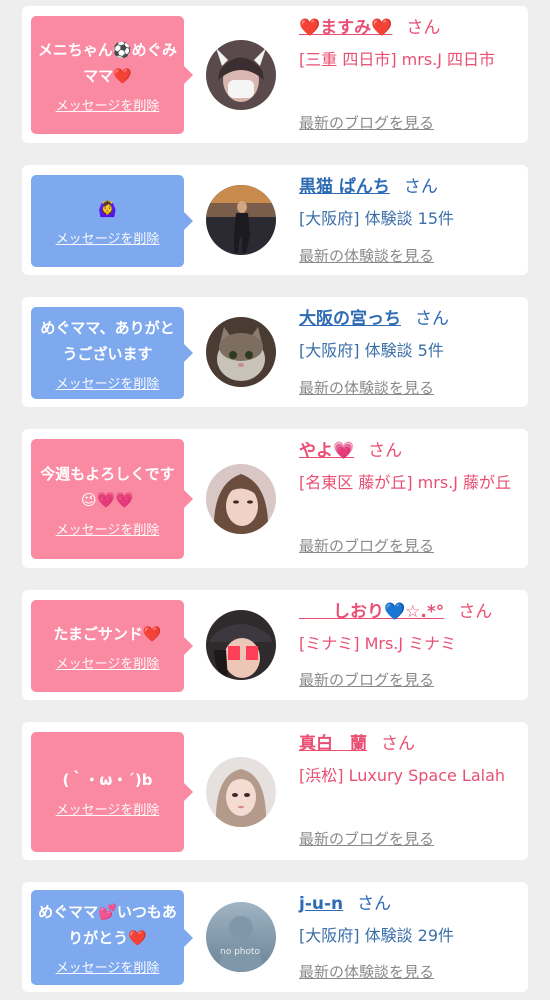 This screenshot has height=1000, width=550. I want to click on no-photo-text: no photo, so click(240, 952).